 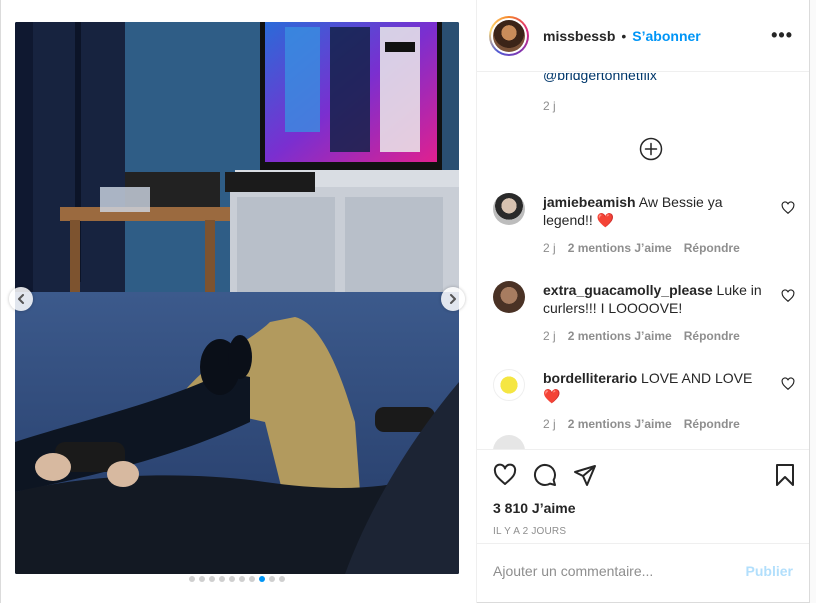 I want to click on carousel-prev-button, so click(x=21, y=299).